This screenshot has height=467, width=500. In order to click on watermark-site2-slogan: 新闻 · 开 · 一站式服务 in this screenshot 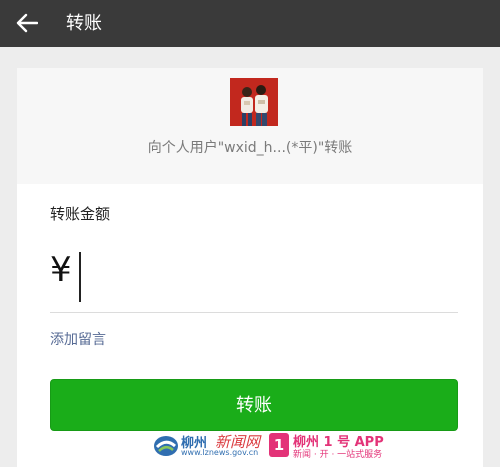, I will do `click(338, 455)`.